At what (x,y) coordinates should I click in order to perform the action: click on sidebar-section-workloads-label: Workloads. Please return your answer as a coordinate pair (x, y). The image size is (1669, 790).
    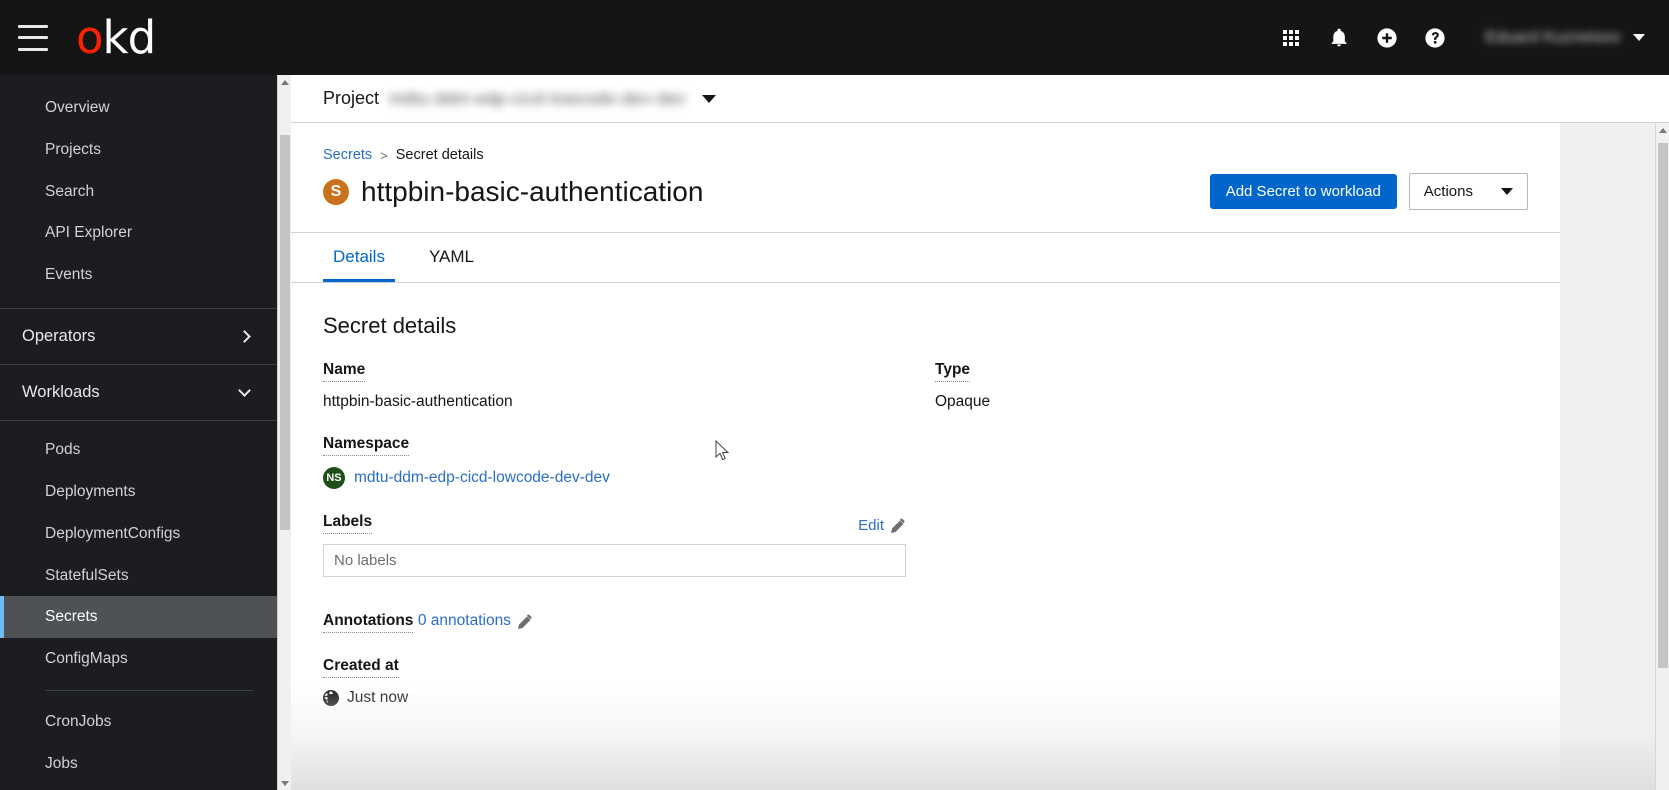
    Looking at the image, I should click on (61, 392).